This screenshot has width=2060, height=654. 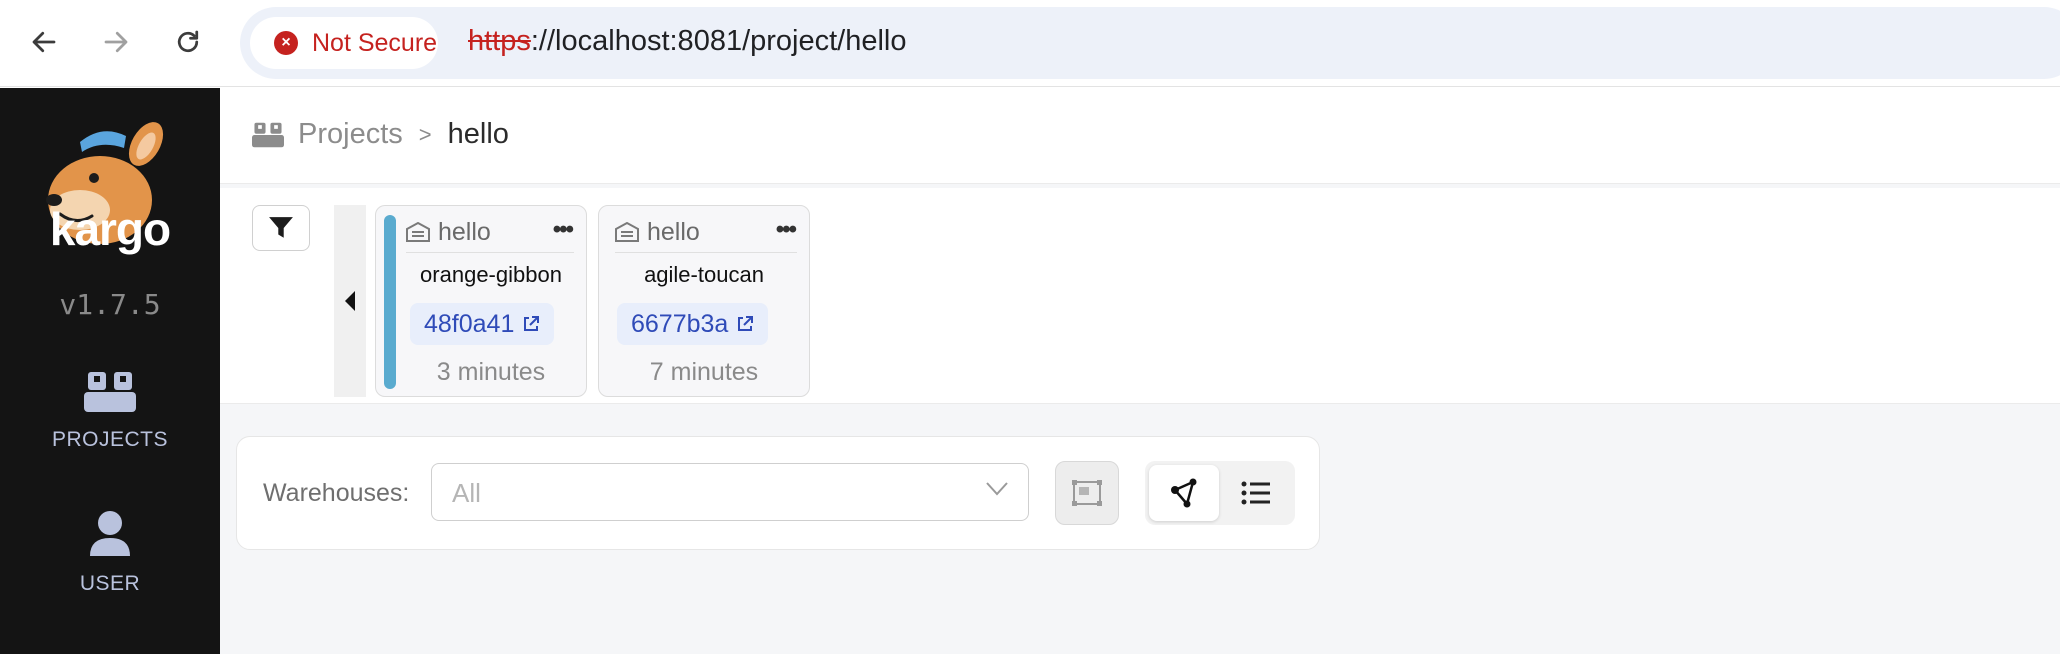 I want to click on commit-hash: 48f0a41, so click(x=469, y=323).